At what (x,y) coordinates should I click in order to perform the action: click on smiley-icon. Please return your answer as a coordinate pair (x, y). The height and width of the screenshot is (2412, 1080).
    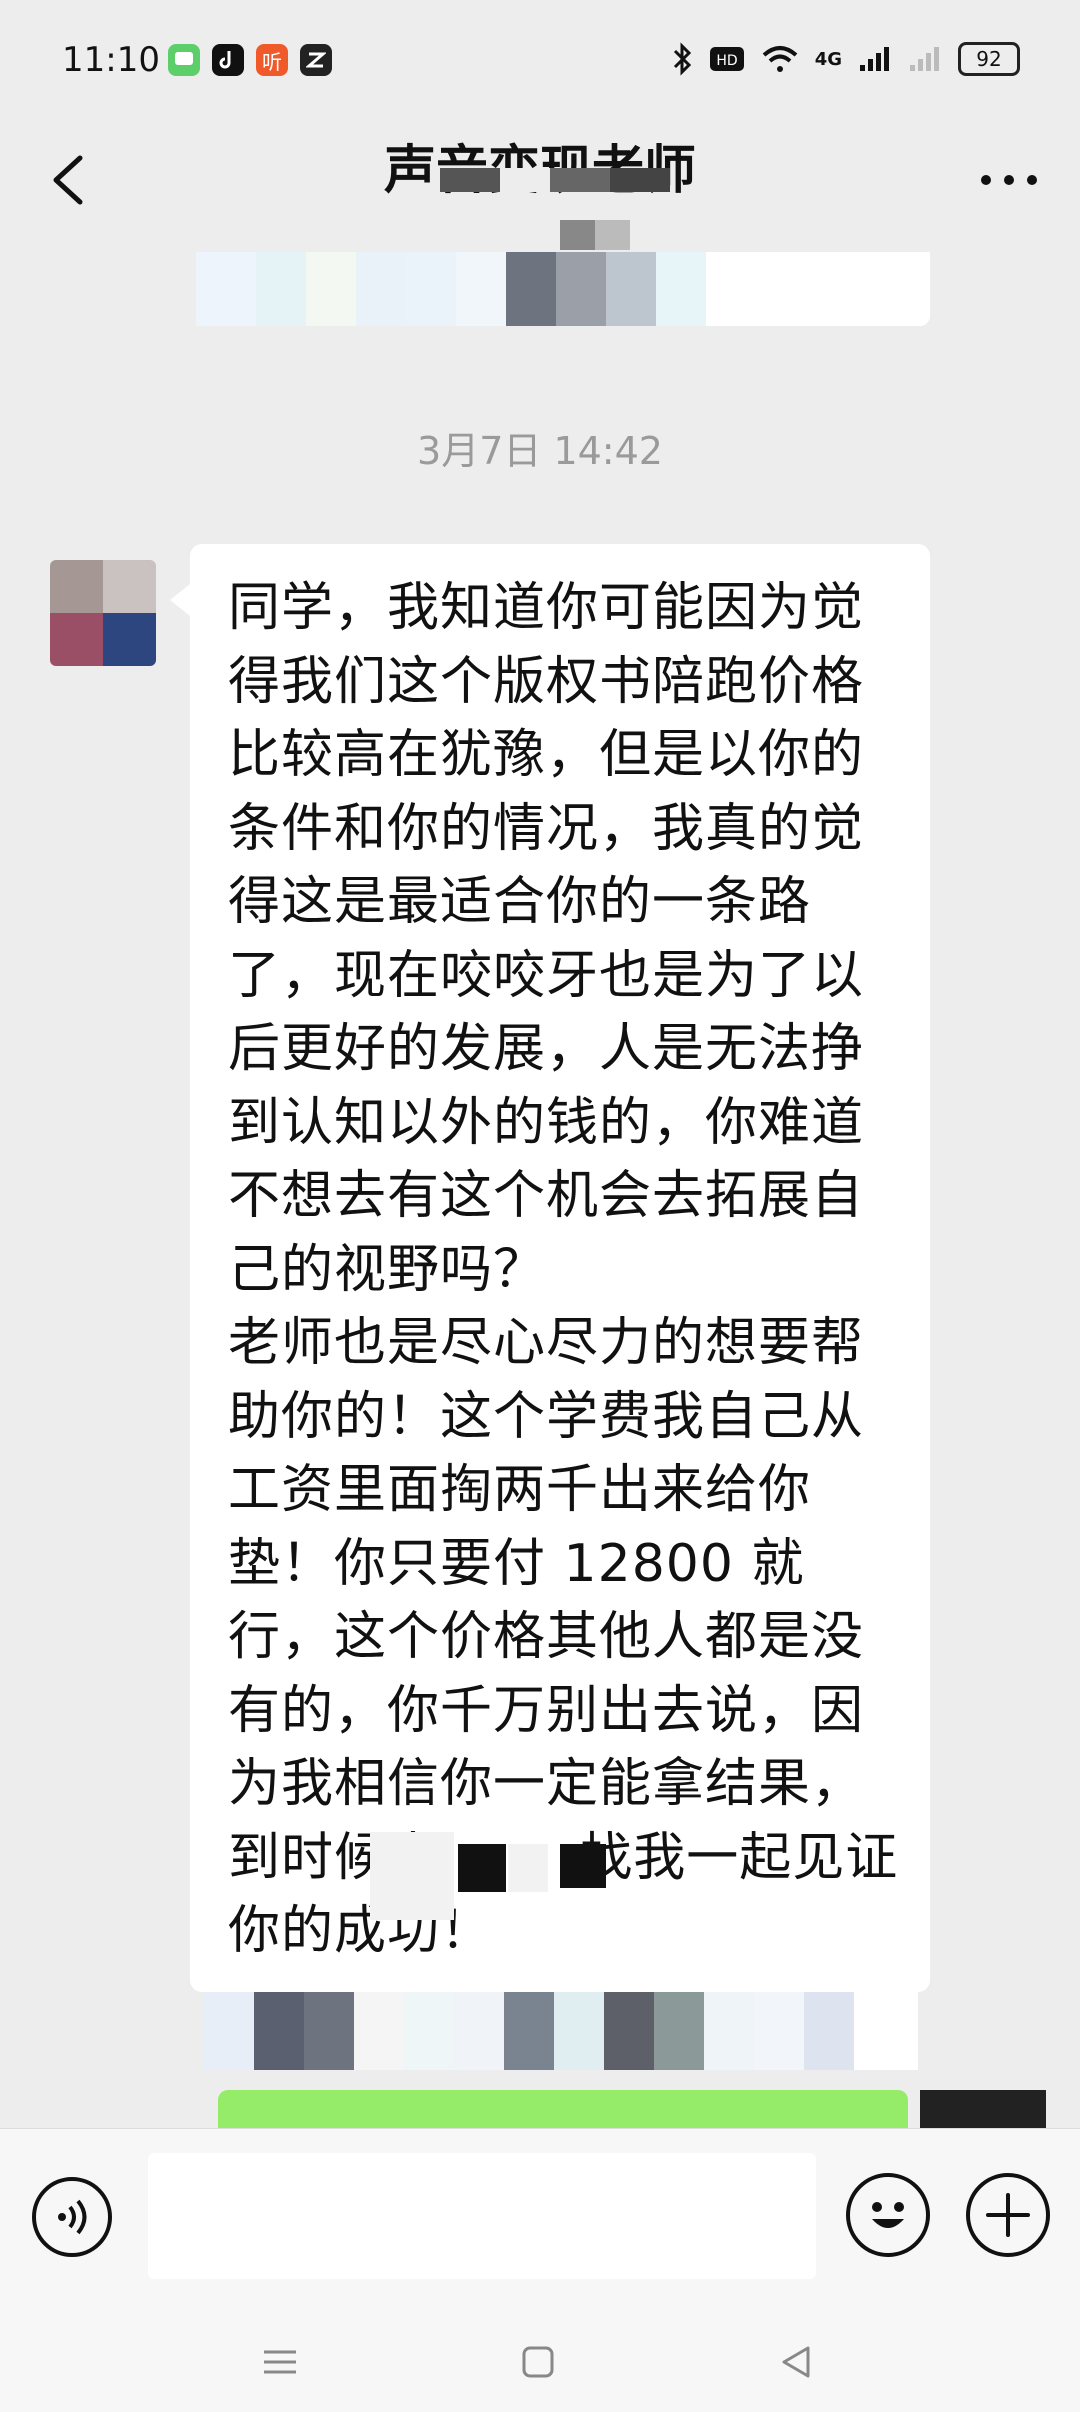
    Looking at the image, I should click on (888, 2215).